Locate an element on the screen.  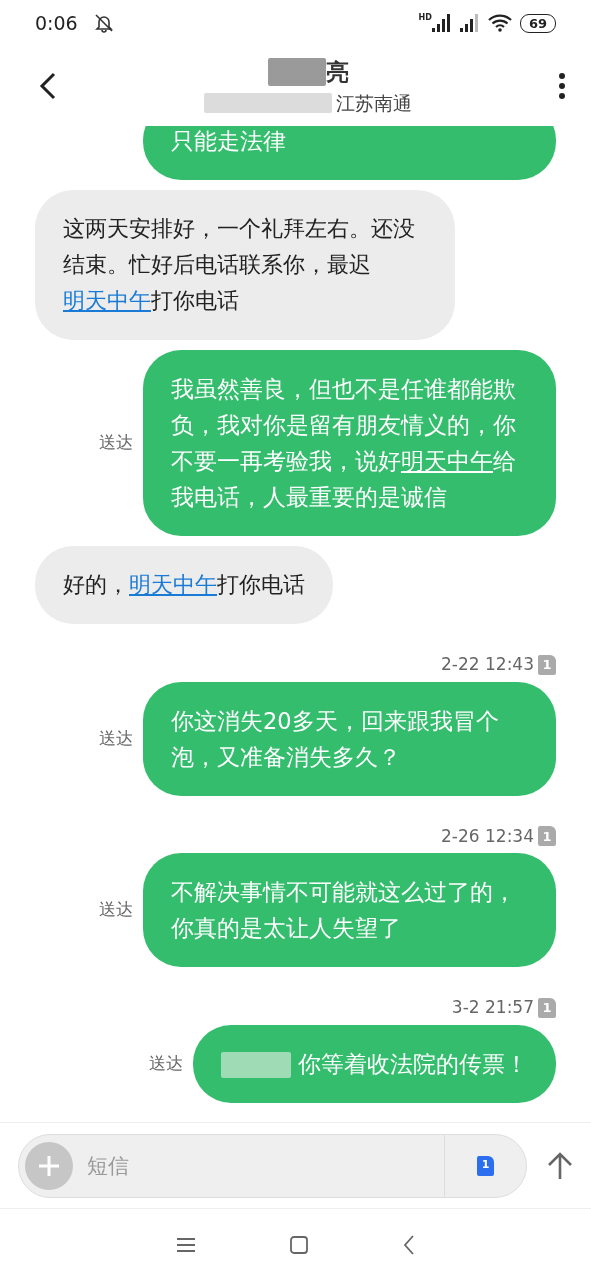
contact-location: 江苏南通 is located at coordinates (374, 103).